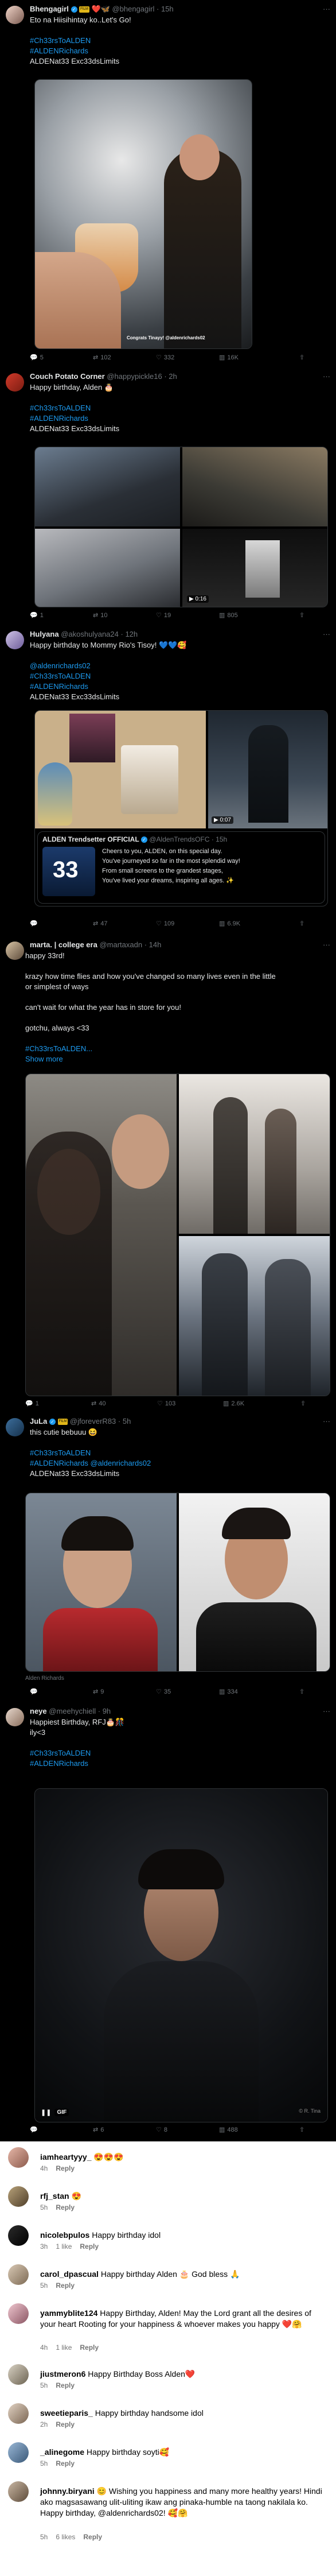 The image size is (336, 2576). I want to click on photo-armor, so click(254, 1316).